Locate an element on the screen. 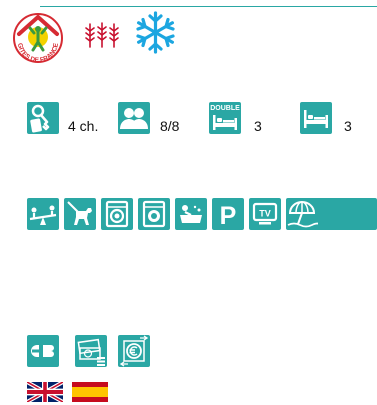 Image resolution: width=377 pixels, height=405 pixels. double-beds-count: 3 is located at coordinates (258, 126).